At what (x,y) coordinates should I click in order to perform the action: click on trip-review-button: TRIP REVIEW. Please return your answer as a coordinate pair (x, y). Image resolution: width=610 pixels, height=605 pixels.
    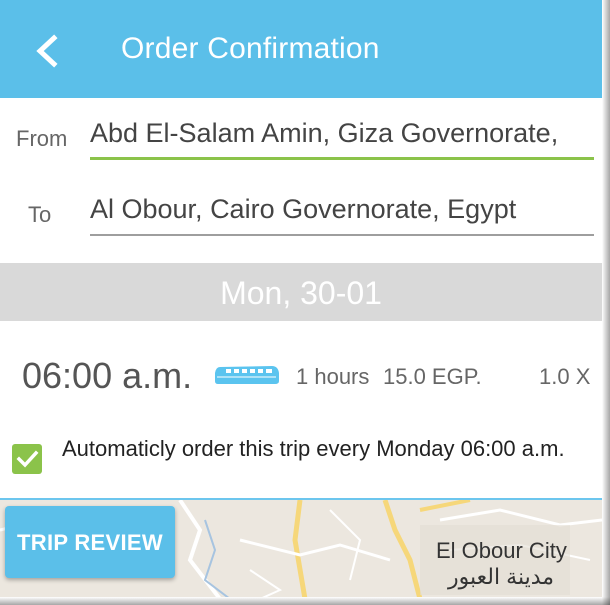
    Looking at the image, I should click on (90, 542).